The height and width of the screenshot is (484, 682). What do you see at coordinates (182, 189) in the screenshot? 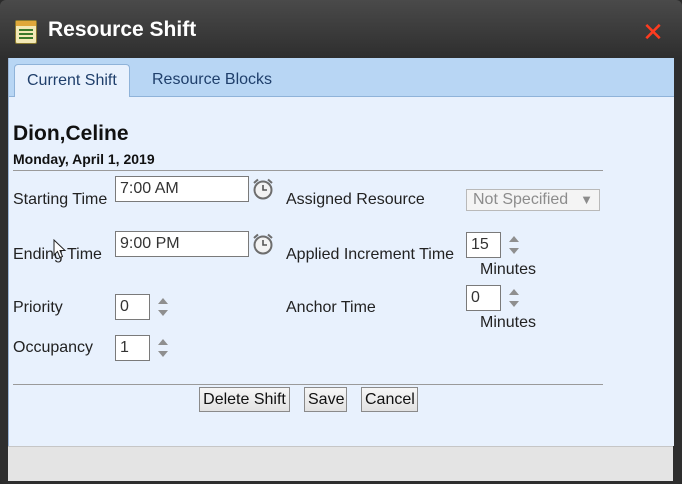
I see `starting-time-input: 7:00 AM` at bounding box center [182, 189].